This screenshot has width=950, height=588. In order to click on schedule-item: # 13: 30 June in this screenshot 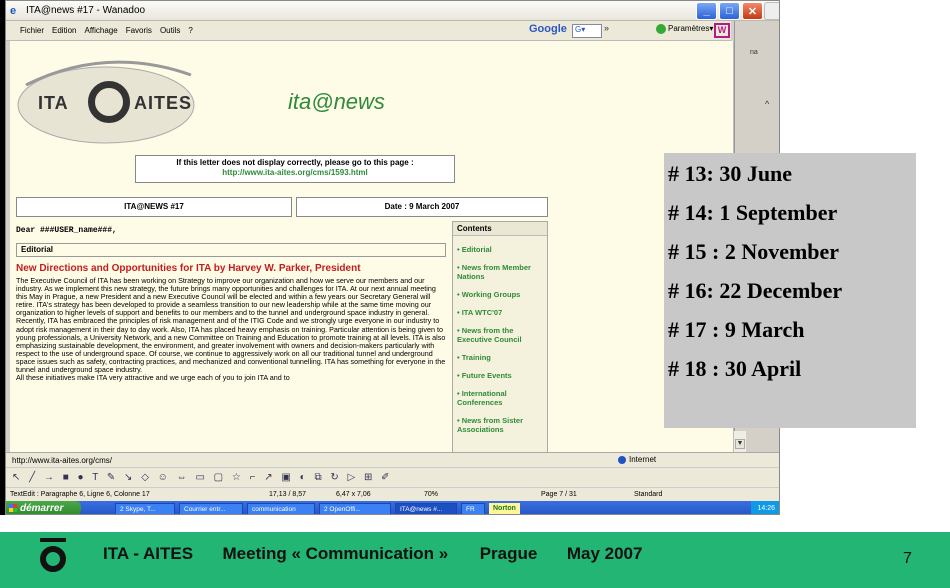, I will do `click(730, 173)`.